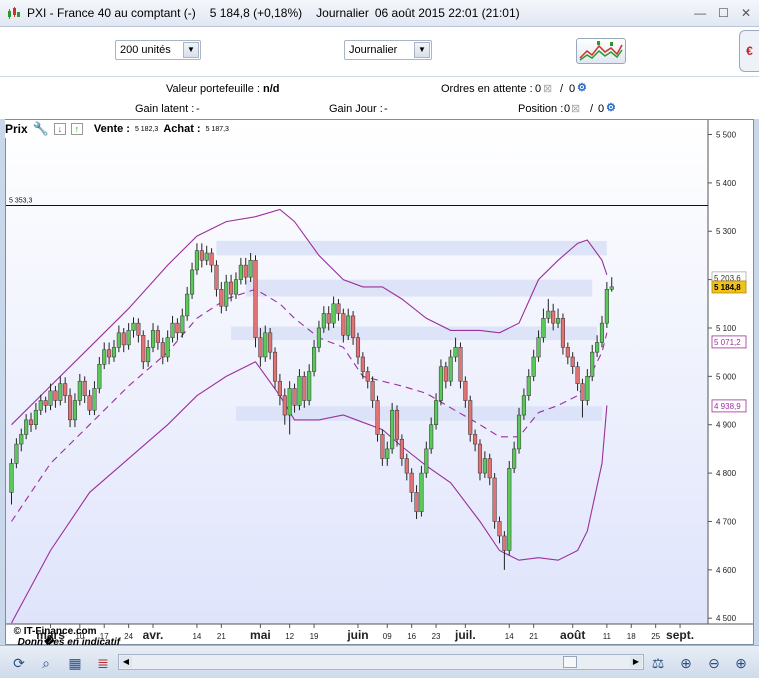 Image resolution: width=759 pixels, height=678 pixels. What do you see at coordinates (601, 109) in the screenshot?
I see `position-value-2: 0` at bounding box center [601, 109].